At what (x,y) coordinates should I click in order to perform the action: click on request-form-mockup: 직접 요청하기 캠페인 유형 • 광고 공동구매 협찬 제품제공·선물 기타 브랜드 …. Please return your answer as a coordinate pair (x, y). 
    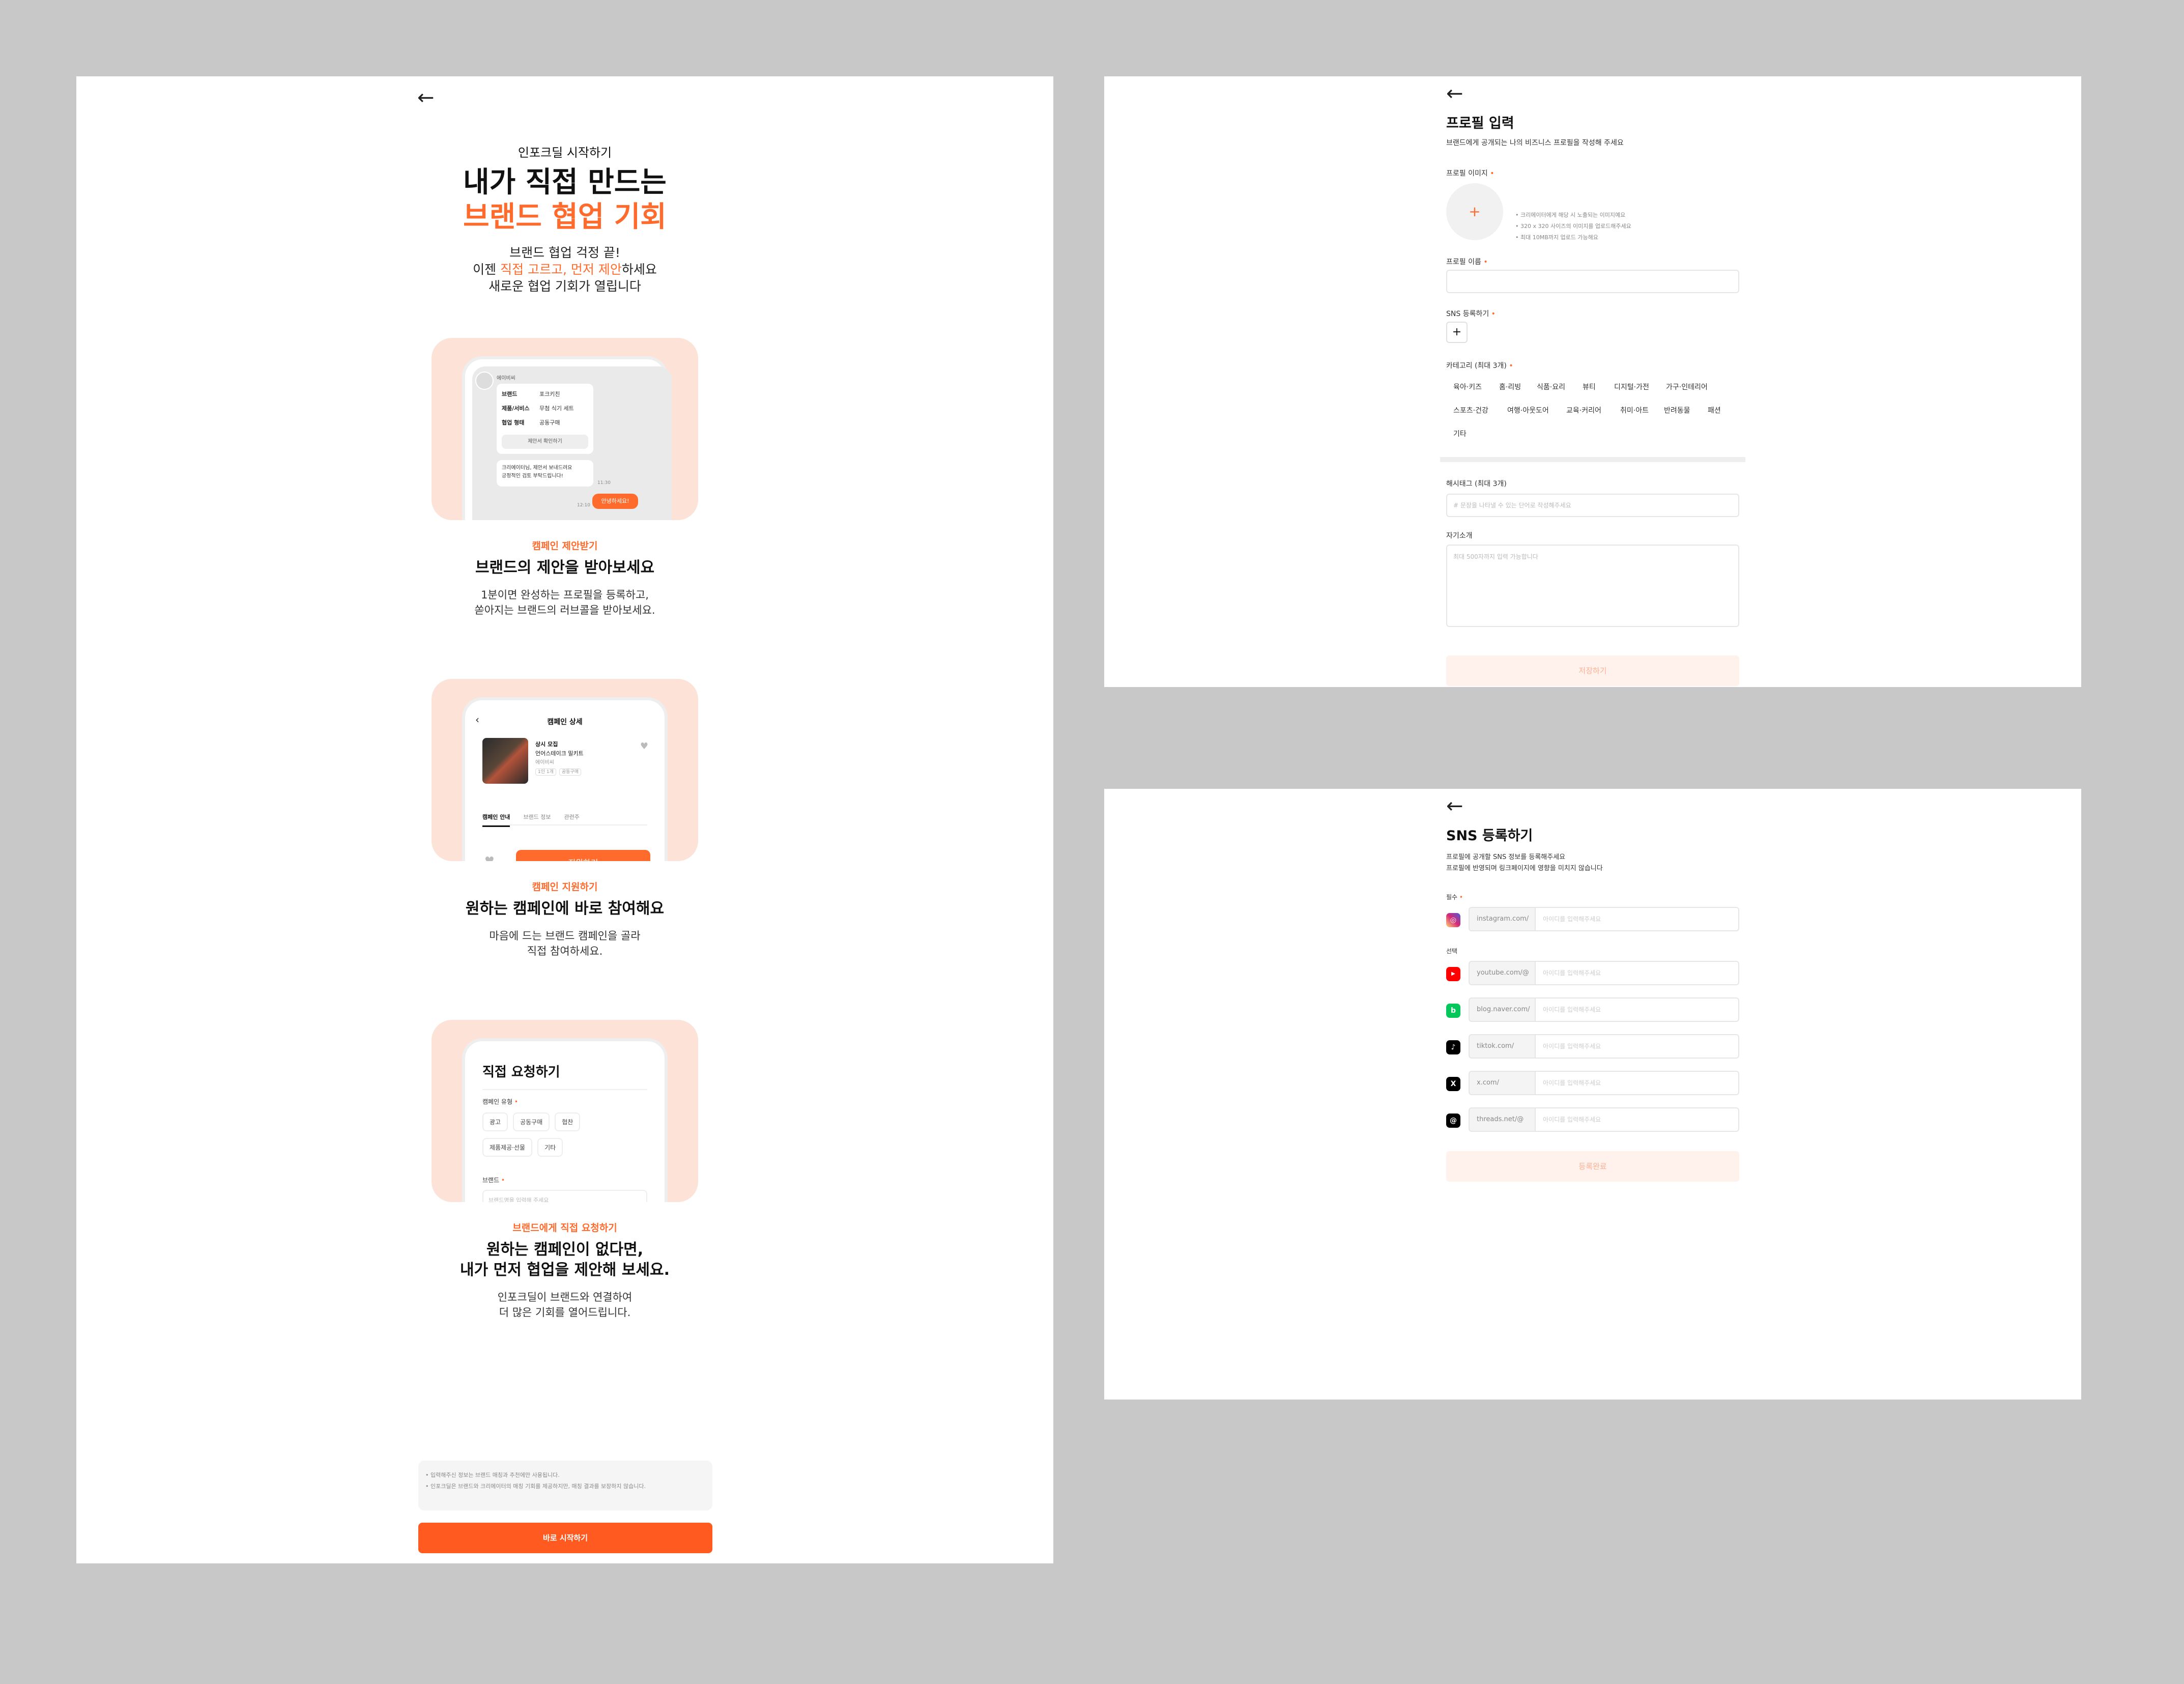
    Looking at the image, I should click on (564, 1125).